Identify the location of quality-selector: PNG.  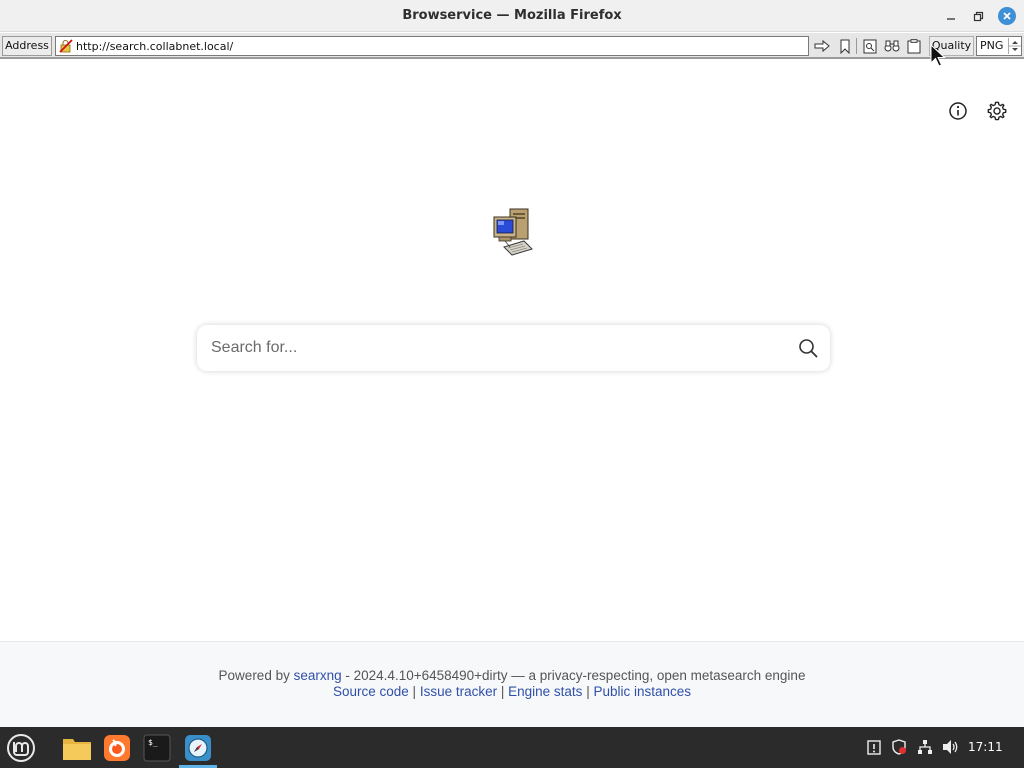
(999, 46).